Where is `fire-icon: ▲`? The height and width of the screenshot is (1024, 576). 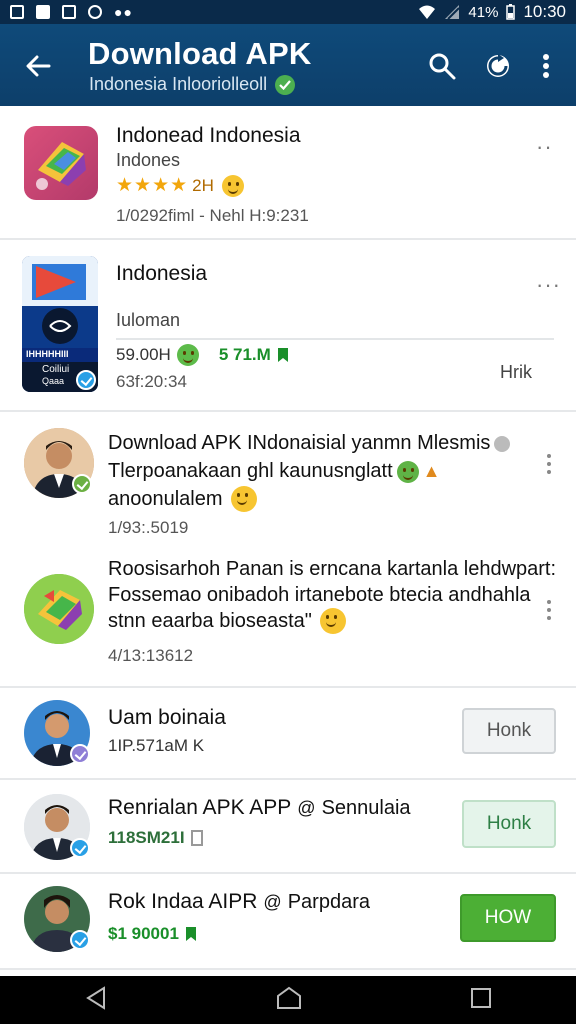 fire-icon: ▲ is located at coordinates (431, 471).